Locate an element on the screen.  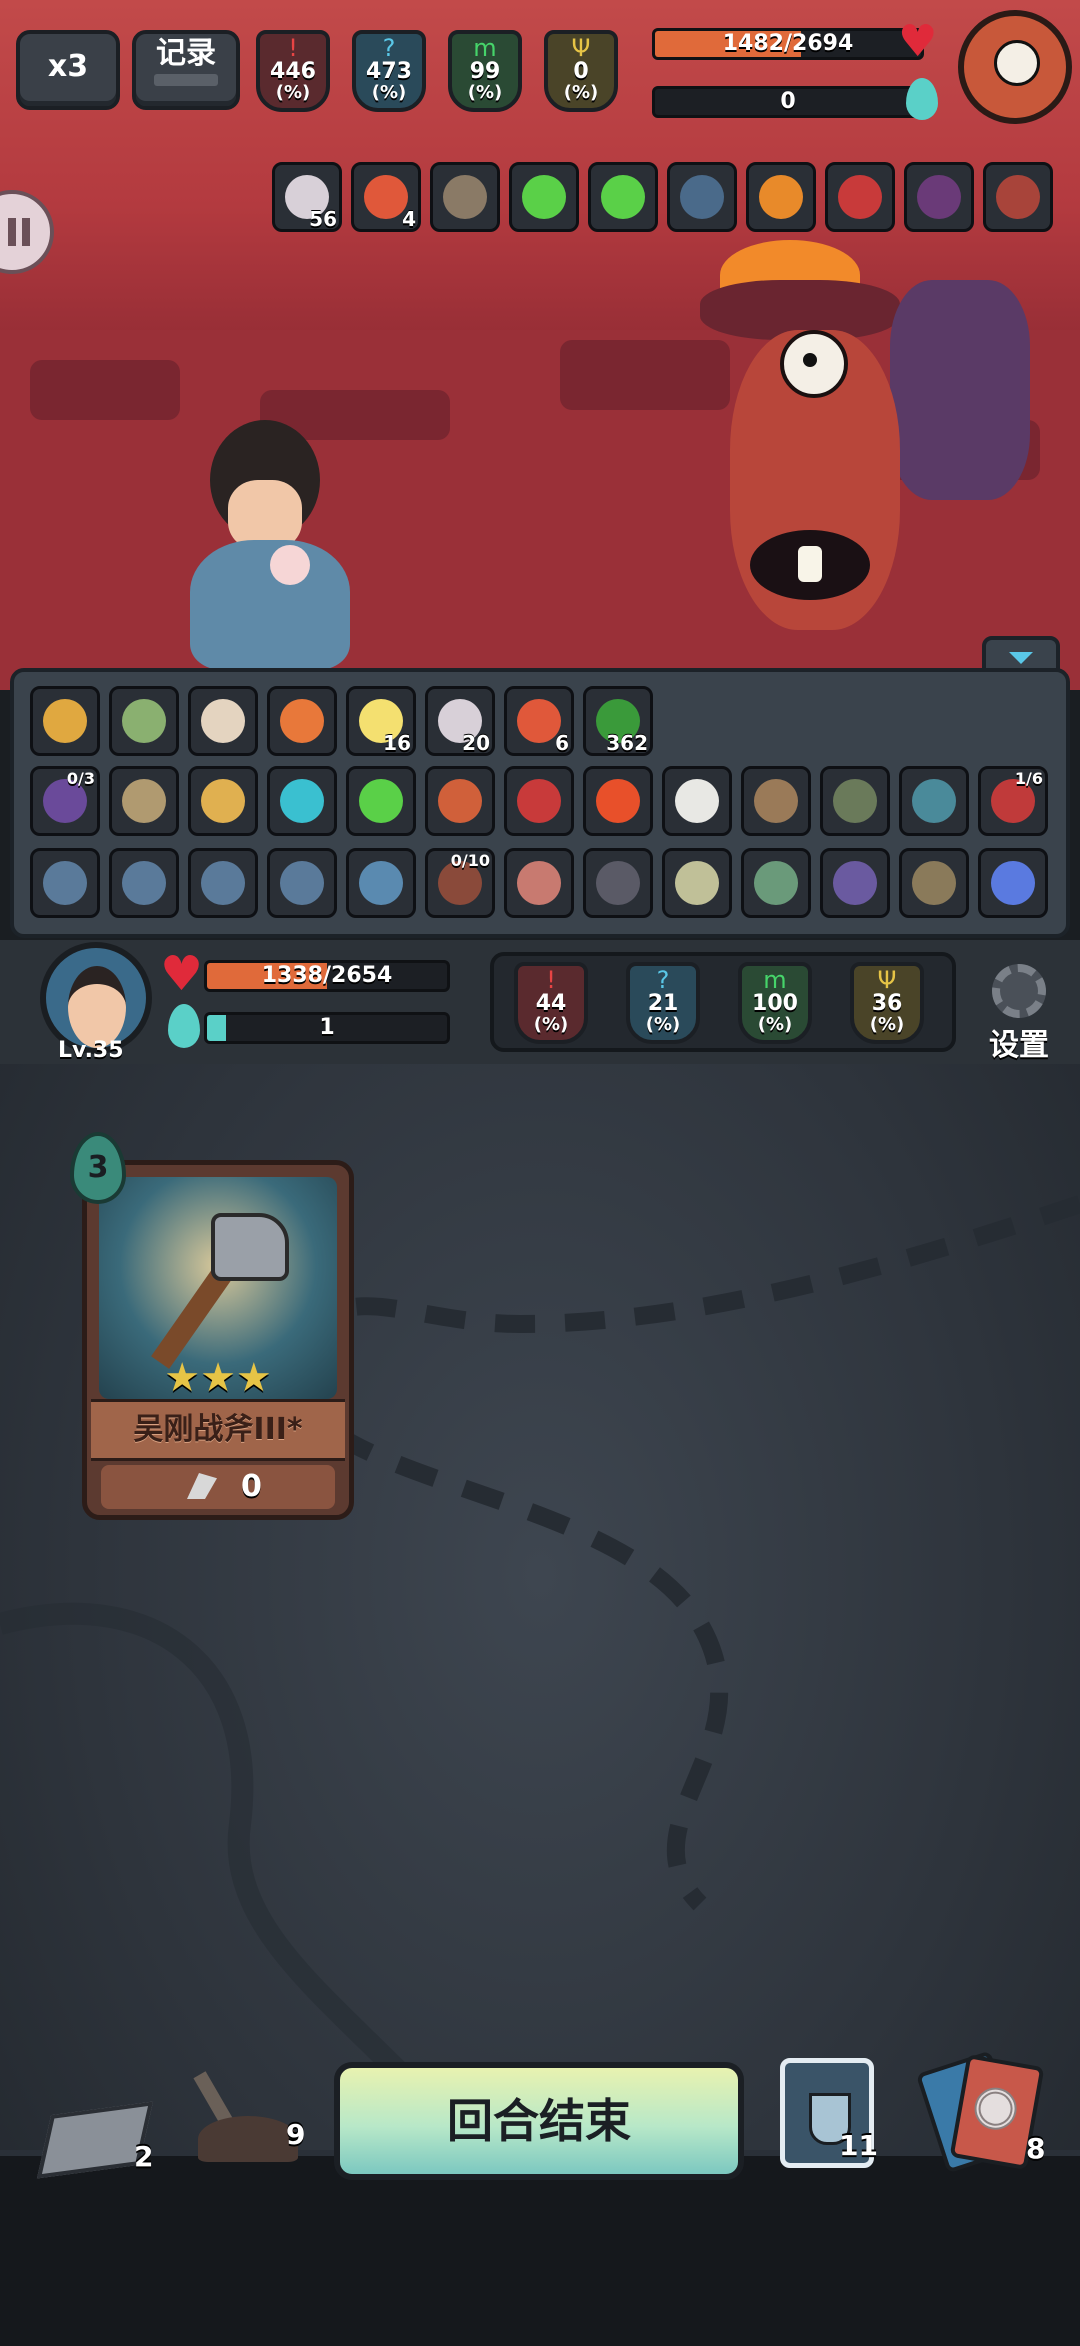
grave-pile-count: 9 is located at coordinates (296, 2134).